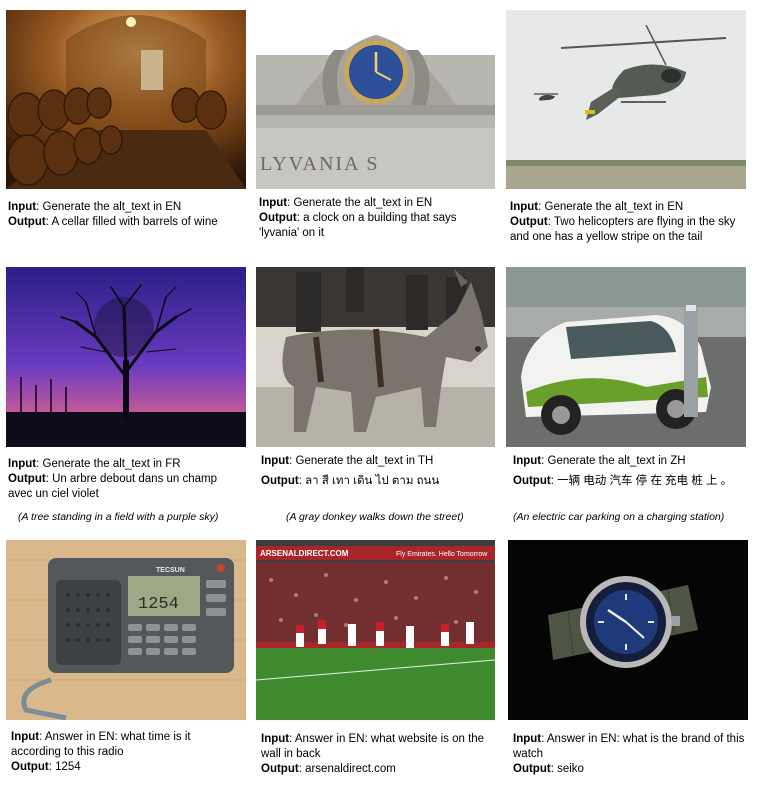 The image size is (766, 794). I want to click on output-text: arsenaldirect.com, so click(350, 769).